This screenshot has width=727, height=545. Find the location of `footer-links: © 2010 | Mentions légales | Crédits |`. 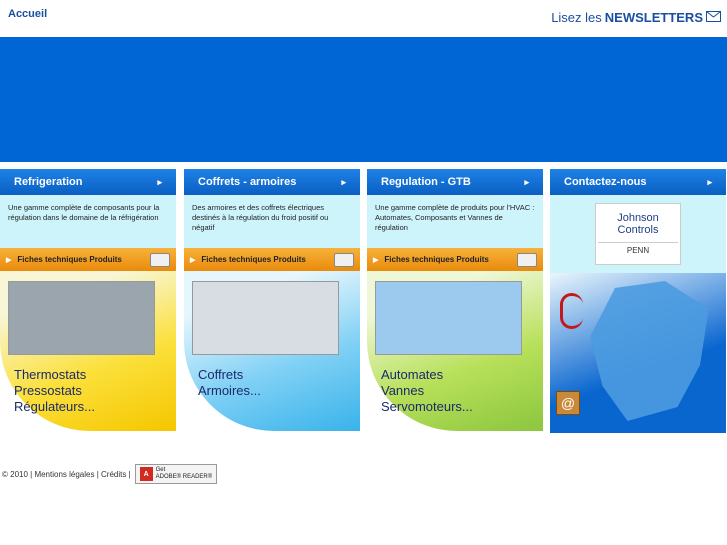

footer-links: © 2010 | Mentions légales | Crédits | is located at coordinates (66, 474).